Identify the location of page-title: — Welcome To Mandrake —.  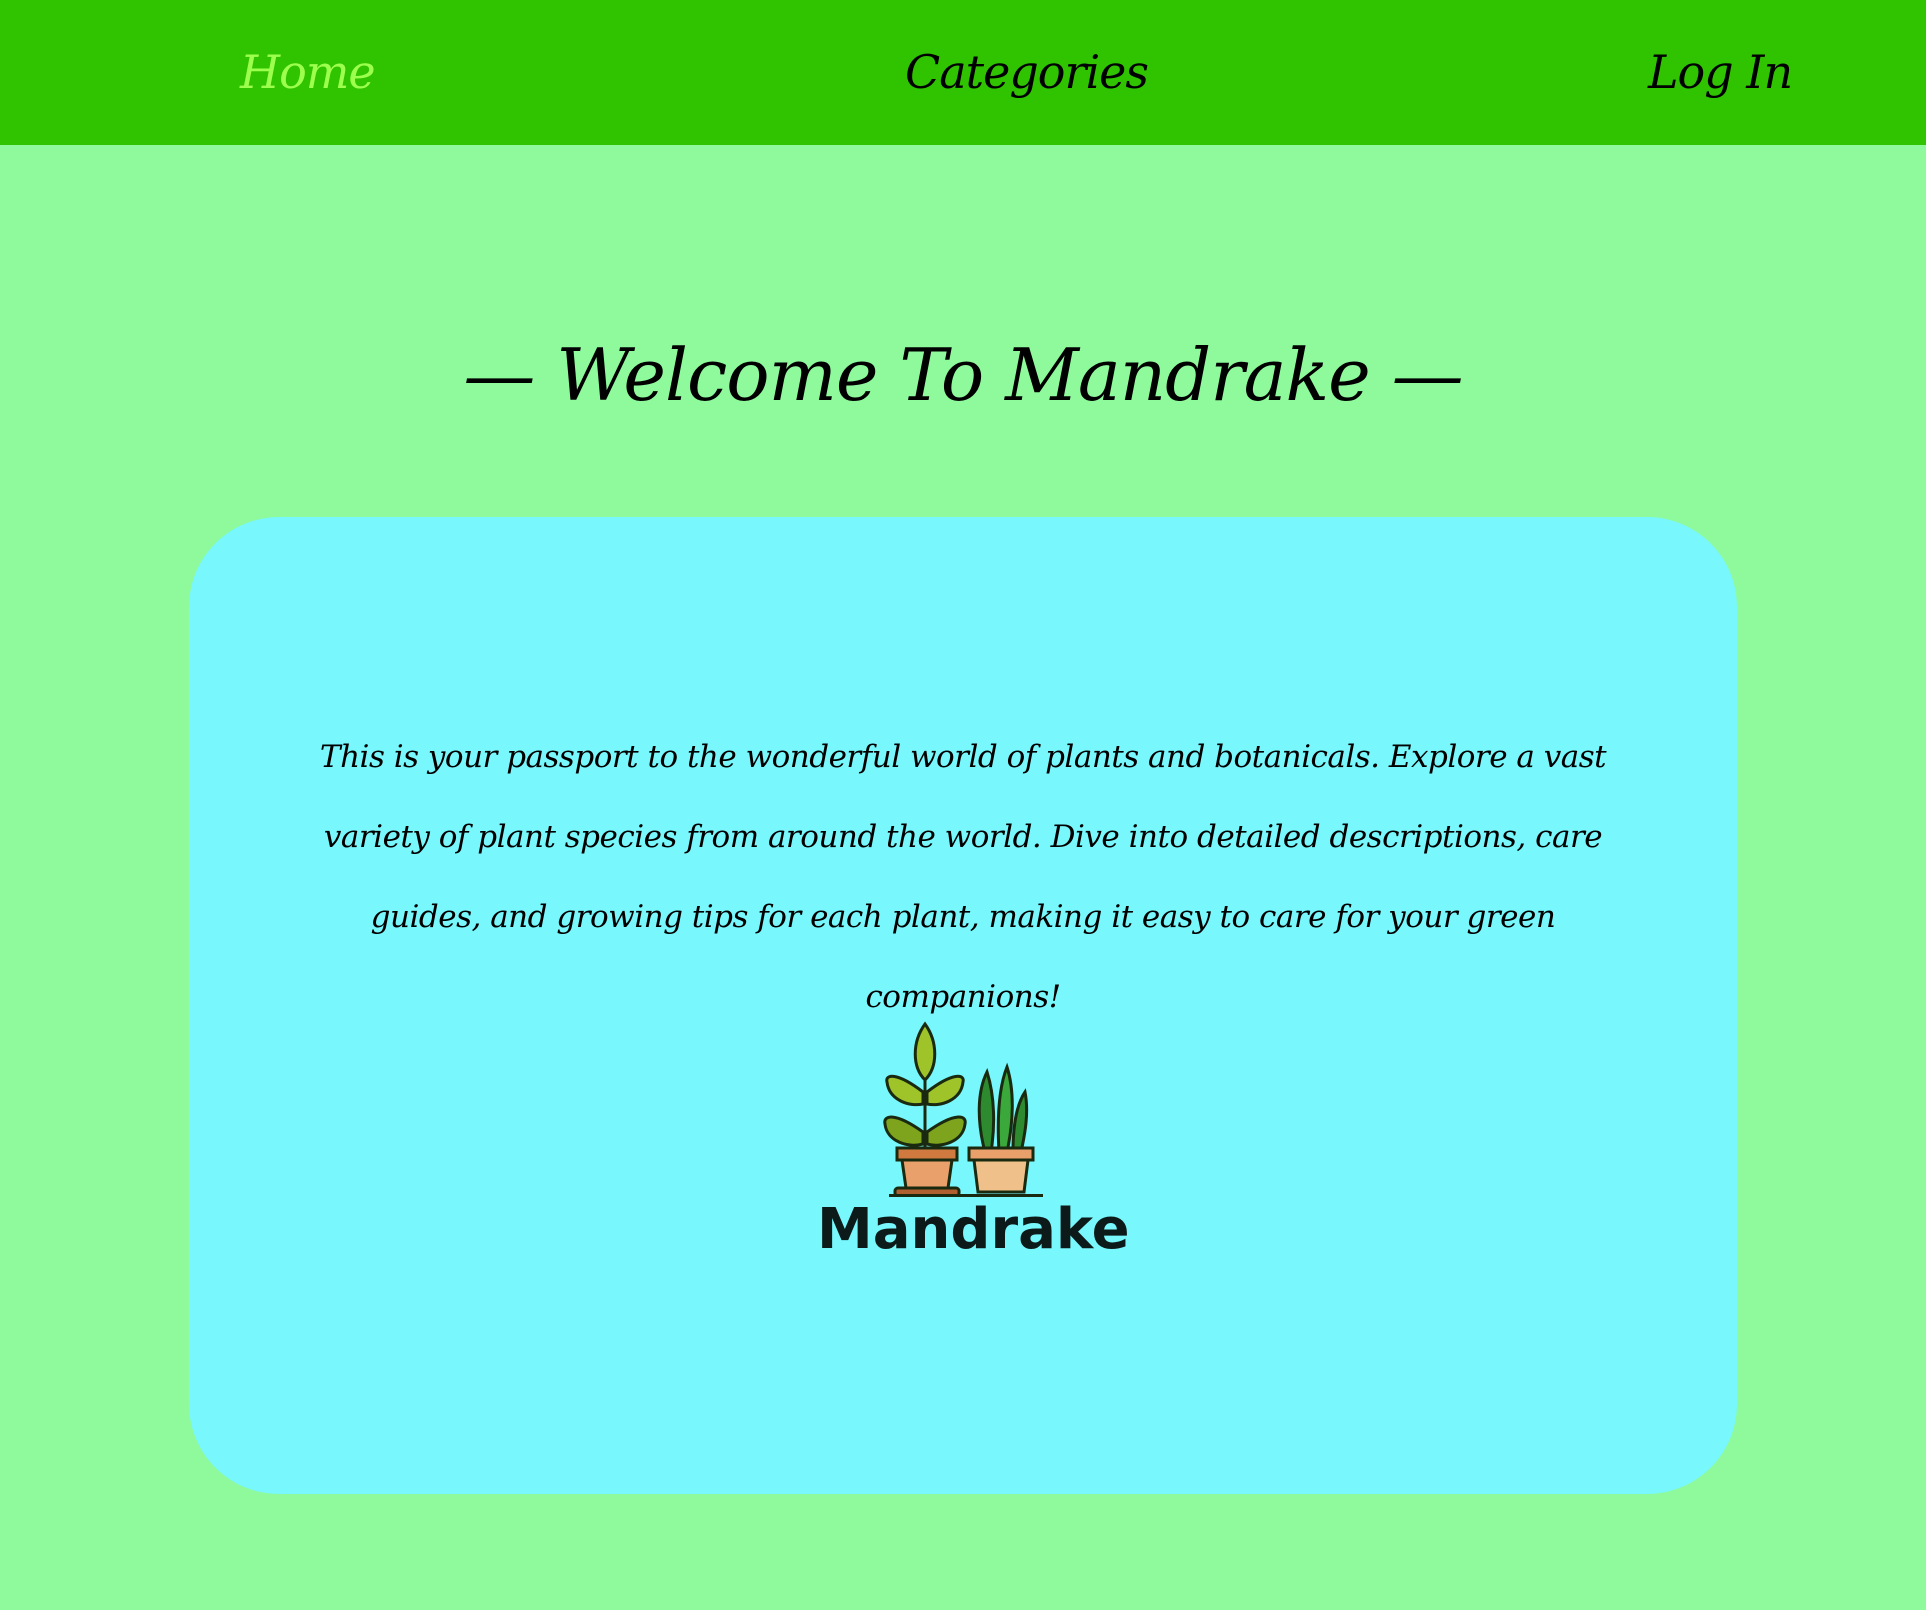
(963, 375).